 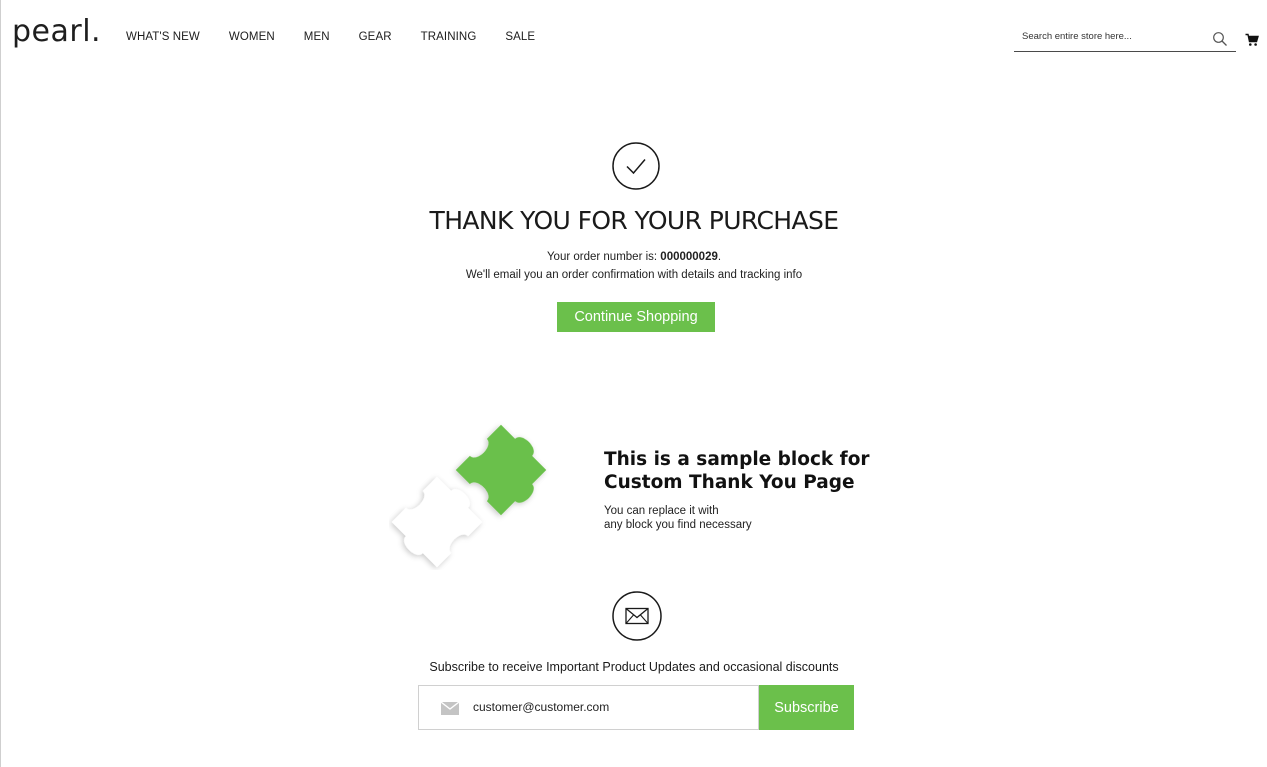 I want to click on order-suffix: ., so click(x=719, y=257).